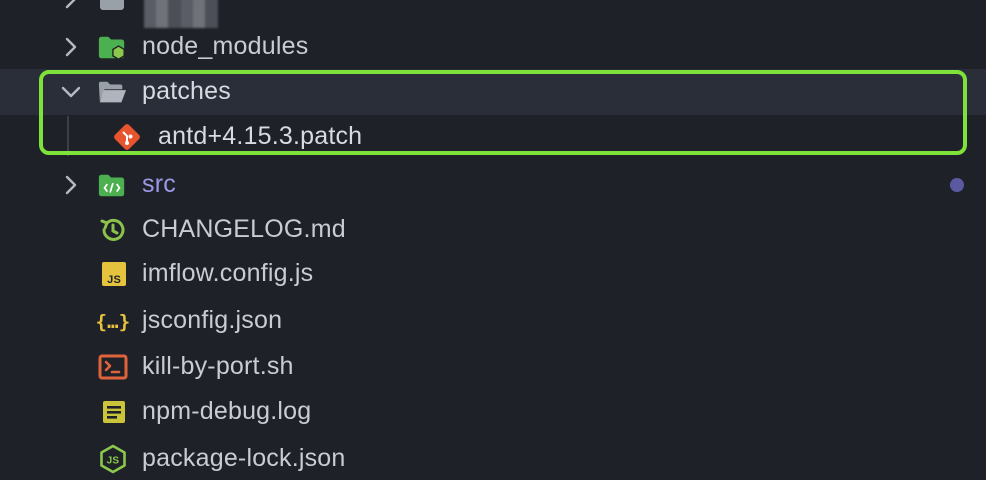 This screenshot has height=480, width=986. Describe the element at coordinates (244, 458) in the screenshot. I see `tree-item-label: package-lock.json` at that location.